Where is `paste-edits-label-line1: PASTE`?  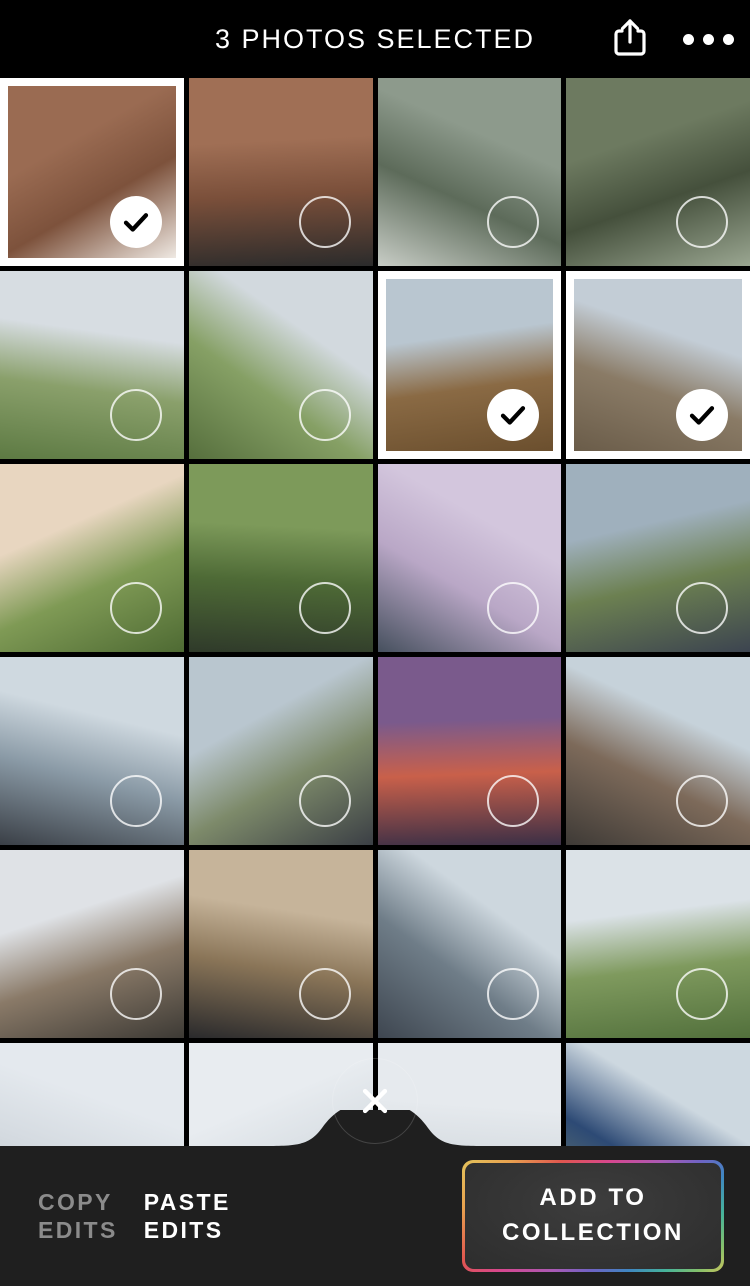 paste-edits-label-line1: PASTE is located at coordinates (187, 1201).